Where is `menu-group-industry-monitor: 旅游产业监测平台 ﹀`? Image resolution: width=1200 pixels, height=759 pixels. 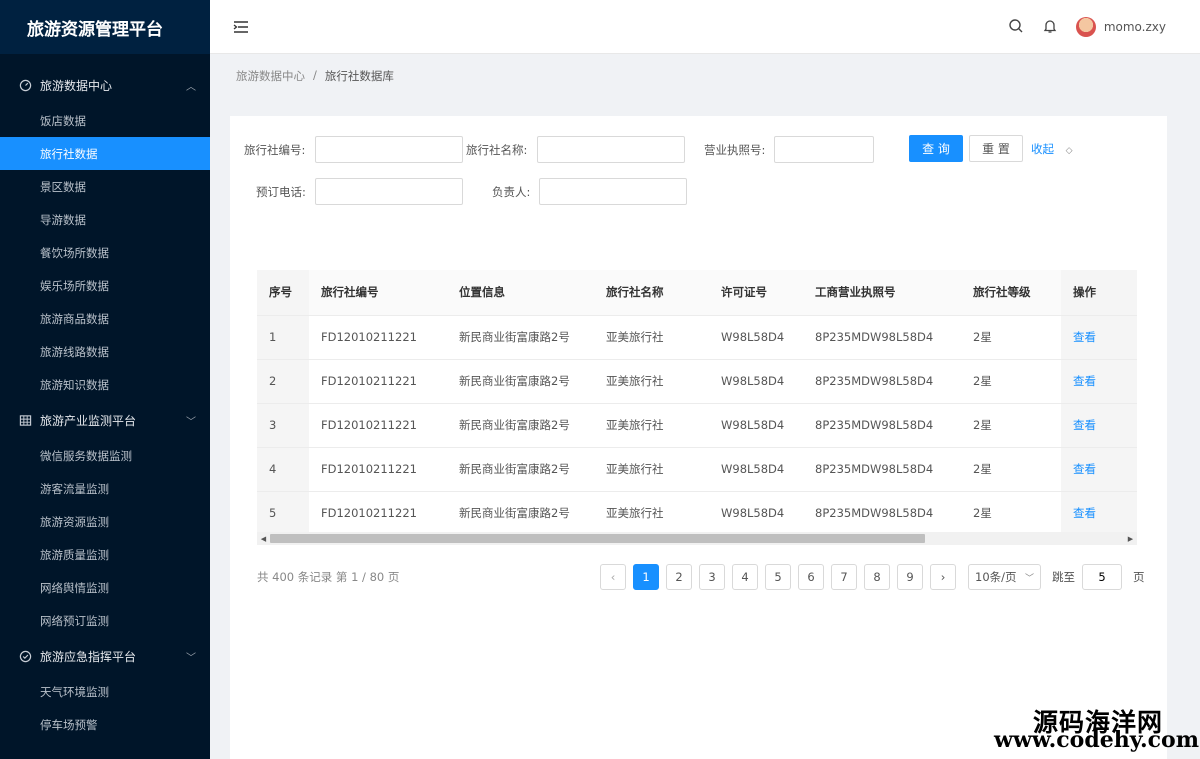 menu-group-industry-monitor: 旅游产业监测平台 ﹀ is located at coordinates (105, 420).